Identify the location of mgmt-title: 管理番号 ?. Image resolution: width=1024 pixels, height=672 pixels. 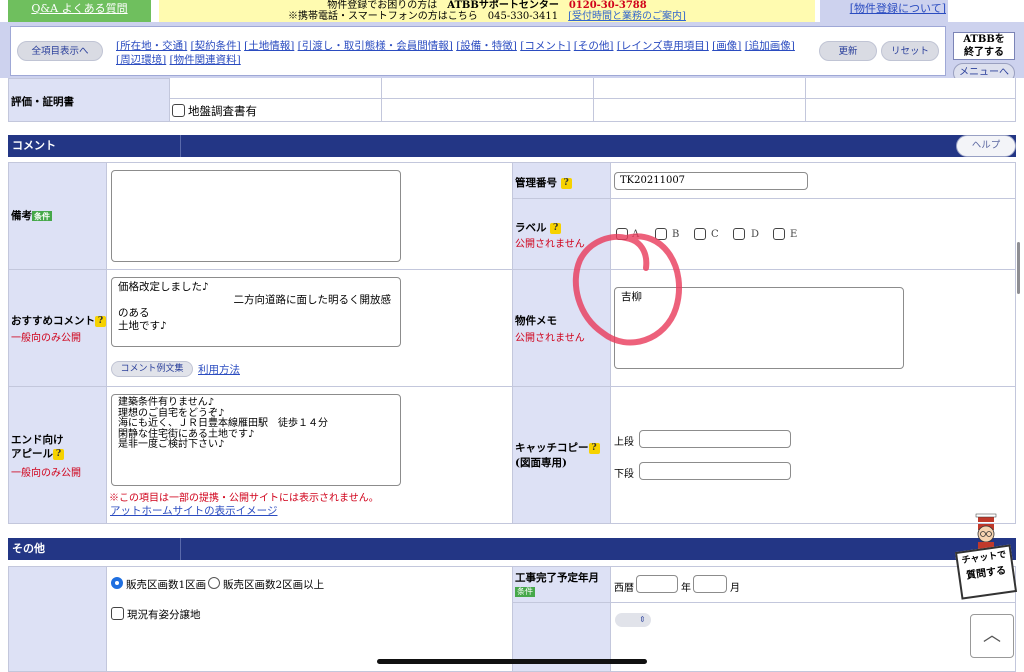
(543, 183).